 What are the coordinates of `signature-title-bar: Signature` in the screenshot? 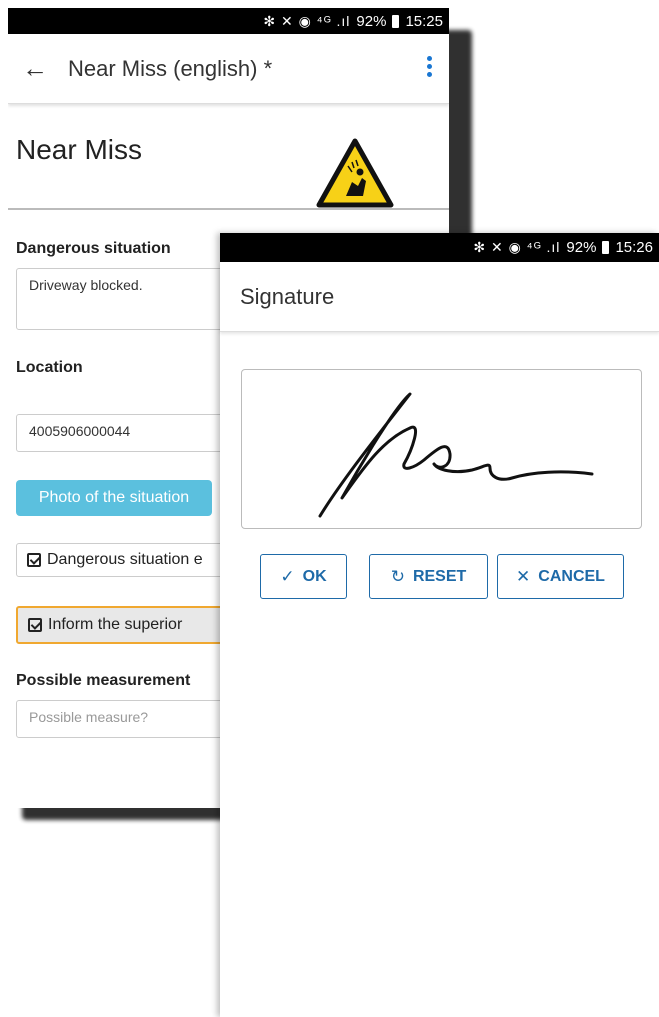 It's located at (439, 297).